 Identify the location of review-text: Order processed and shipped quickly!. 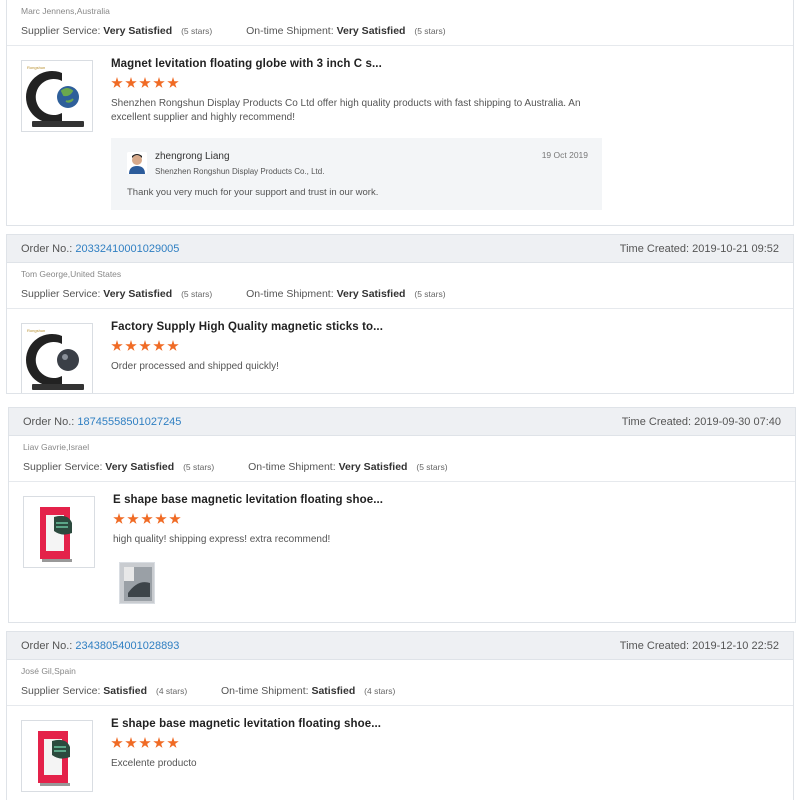
(195, 366).